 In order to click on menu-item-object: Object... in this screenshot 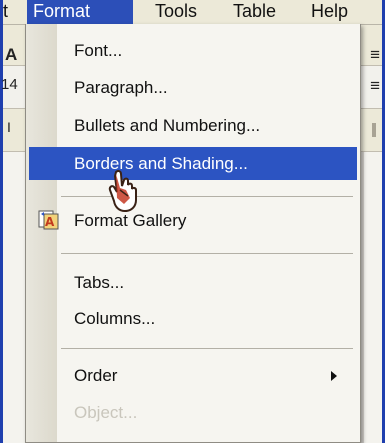, I will do `click(193, 412)`.